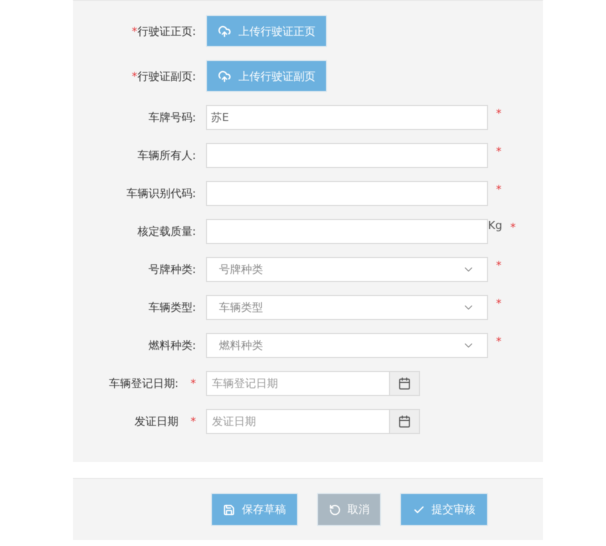  What do you see at coordinates (347, 307) in the screenshot?
I see `dropdown-field: 车辆类型` at bounding box center [347, 307].